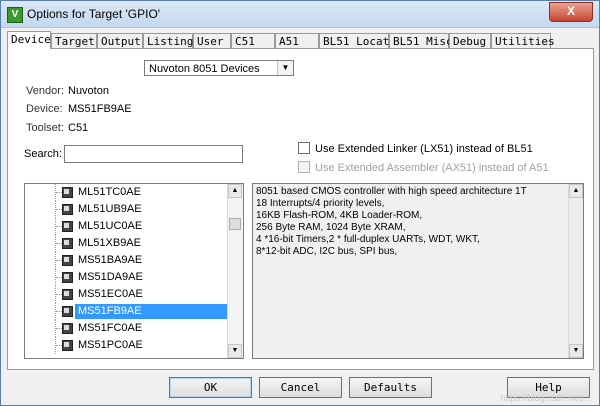  Describe the element at coordinates (204, 69) in the screenshot. I see `vendor-database-value: Nuvoton 8051 Devices` at that location.